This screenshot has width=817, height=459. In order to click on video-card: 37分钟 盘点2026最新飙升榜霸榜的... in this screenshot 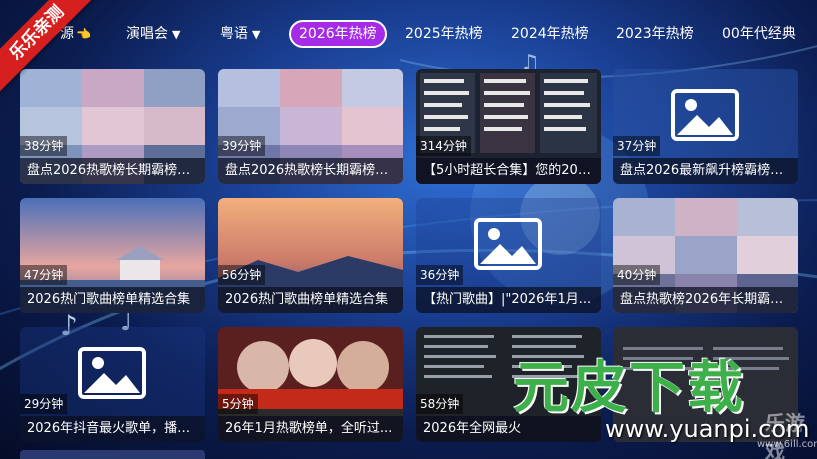, I will do `click(705, 126)`.